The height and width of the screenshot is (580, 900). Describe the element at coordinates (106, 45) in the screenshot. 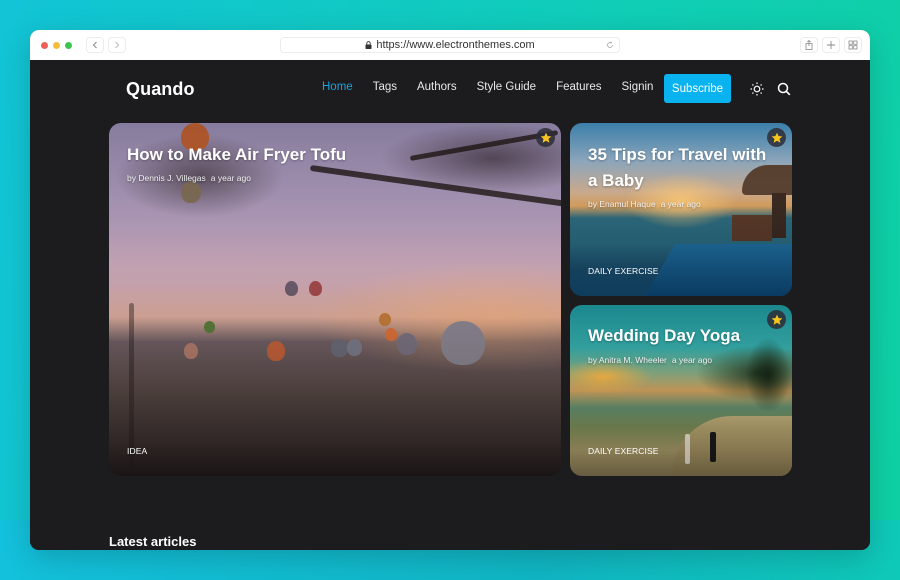

I see `history-buttons` at that location.